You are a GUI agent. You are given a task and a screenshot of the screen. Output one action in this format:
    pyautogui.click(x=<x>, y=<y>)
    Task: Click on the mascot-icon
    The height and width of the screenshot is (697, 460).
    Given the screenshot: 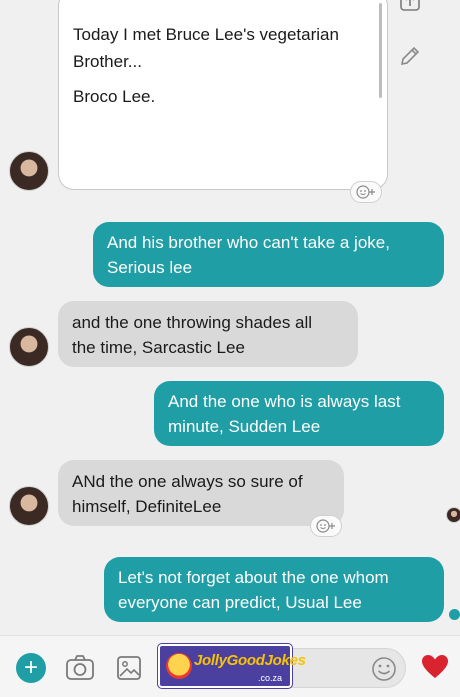 What is the action you would take?
    pyautogui.click(x=179, y=666)
    